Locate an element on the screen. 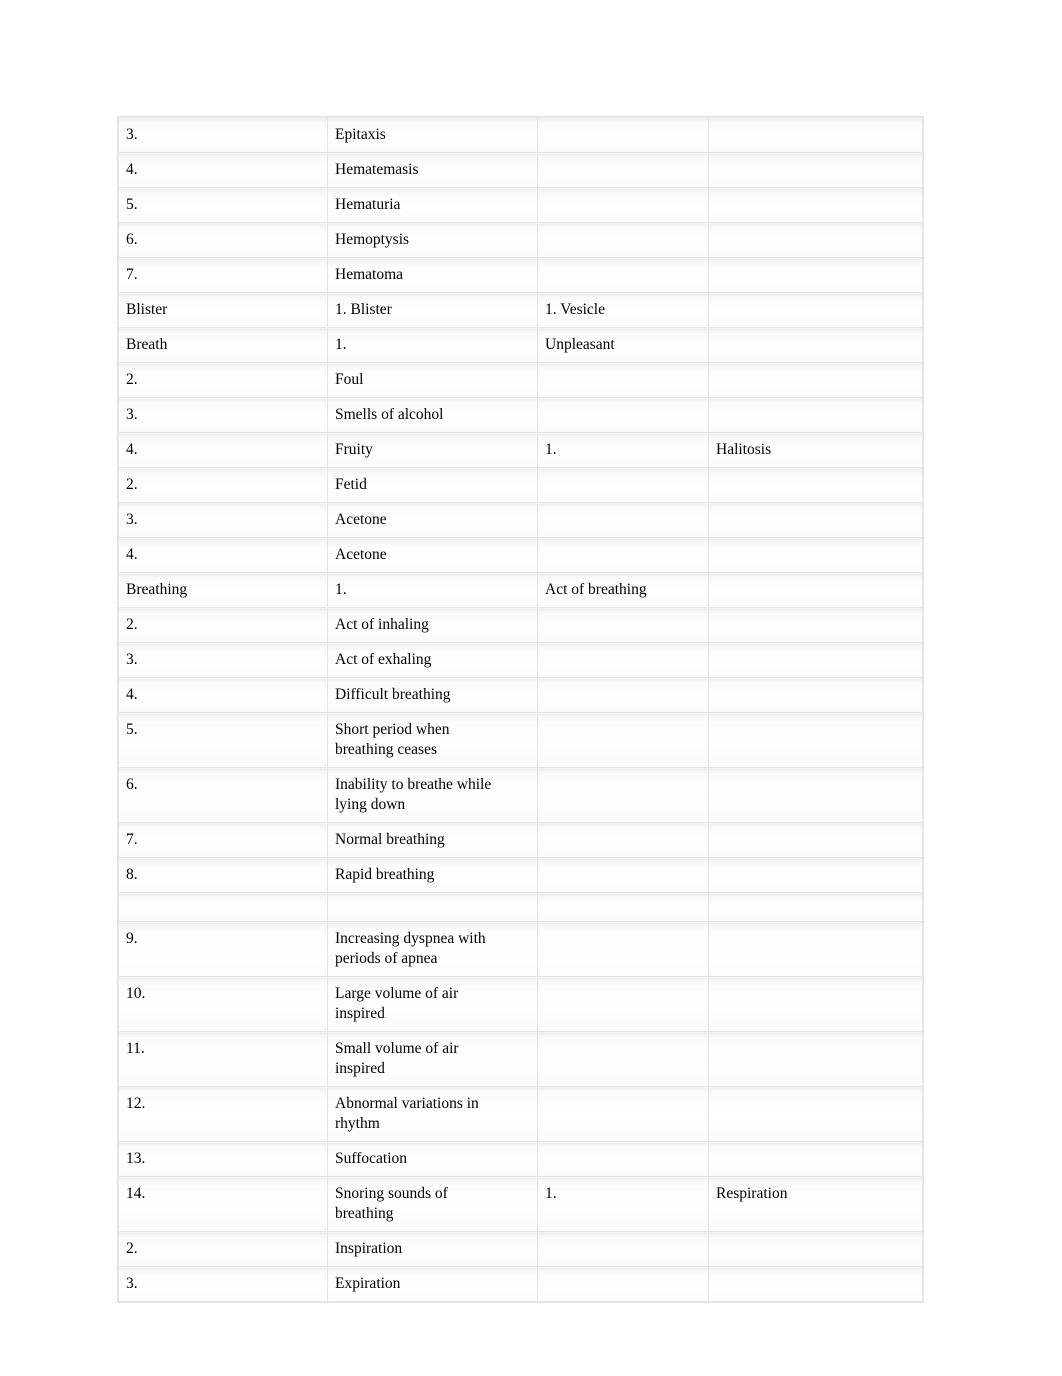  table-row: 4. Fruity 1. Halitosis is located at coordinates (520, 450).